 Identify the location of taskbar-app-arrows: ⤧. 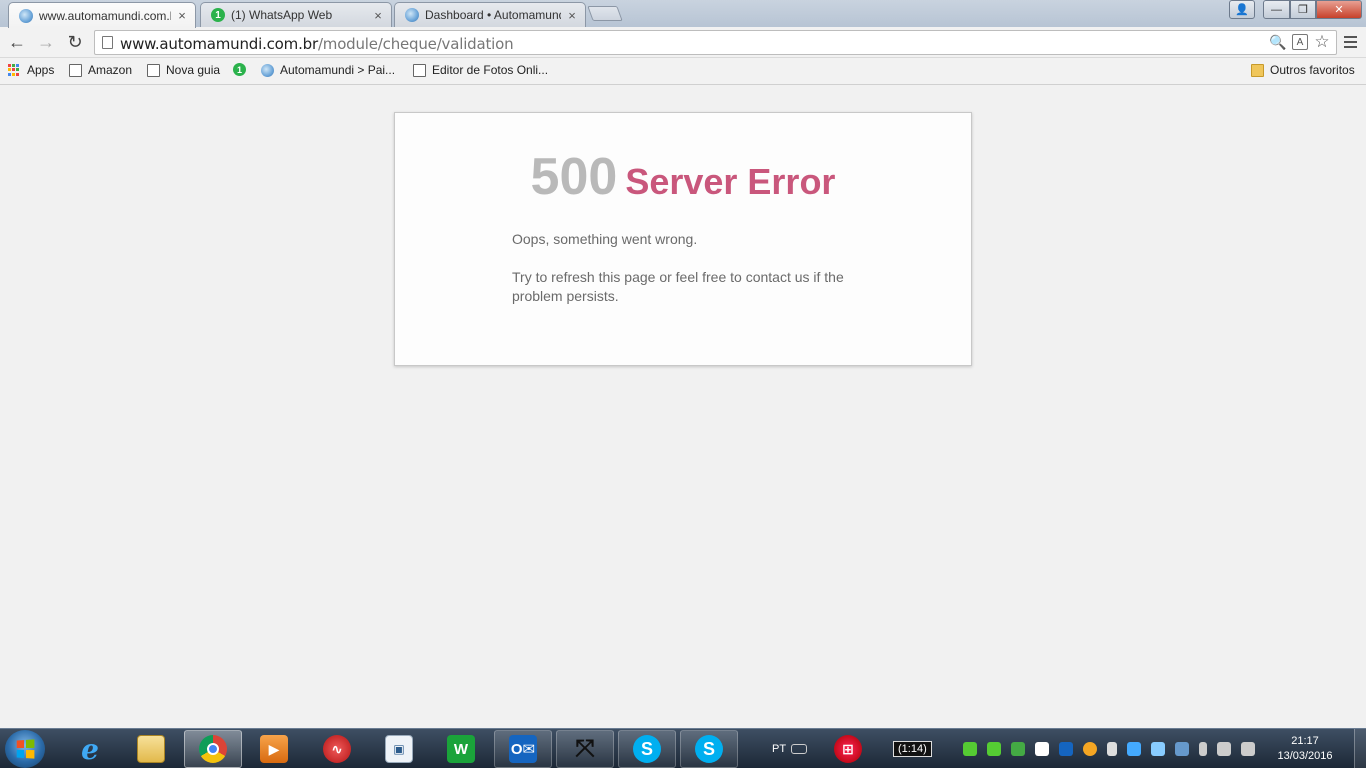
(585, 749).